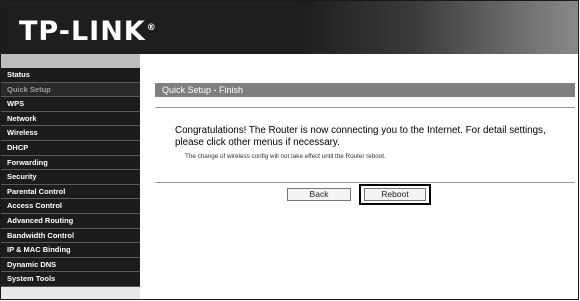  Describe the element at coordinates (365, 182) in the screenshot. I see `divider-bottom` at that location.